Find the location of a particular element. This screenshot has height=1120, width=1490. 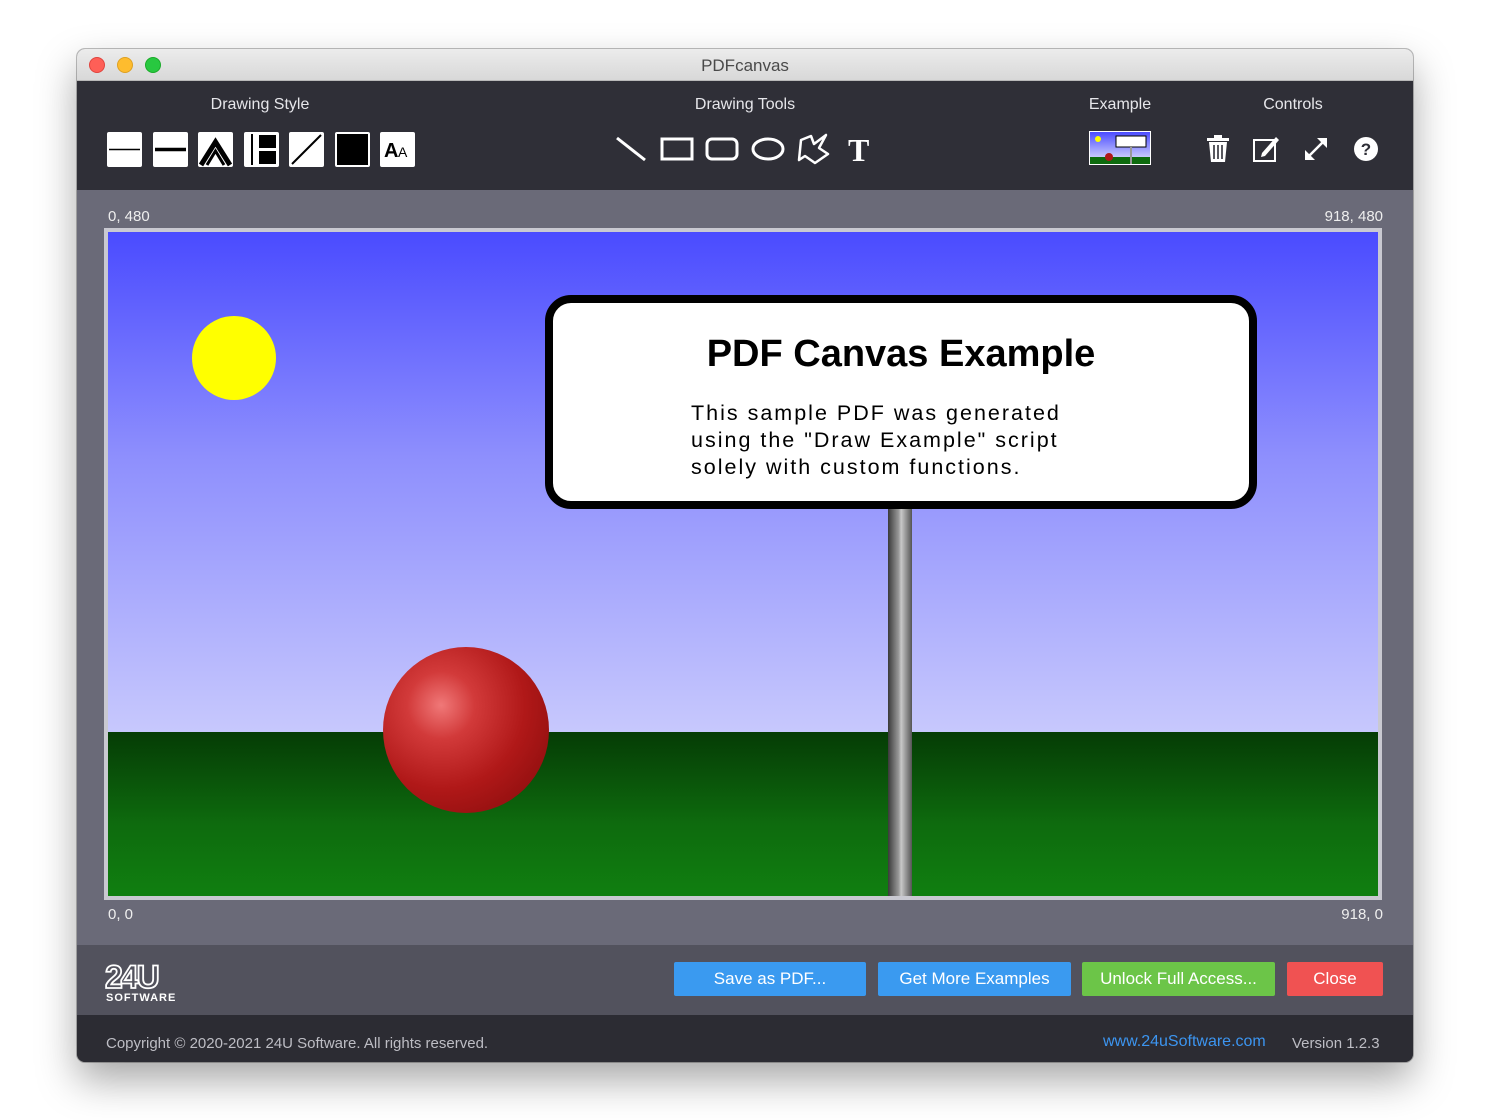

help-button: ? is located at coordinates (1366, 149).